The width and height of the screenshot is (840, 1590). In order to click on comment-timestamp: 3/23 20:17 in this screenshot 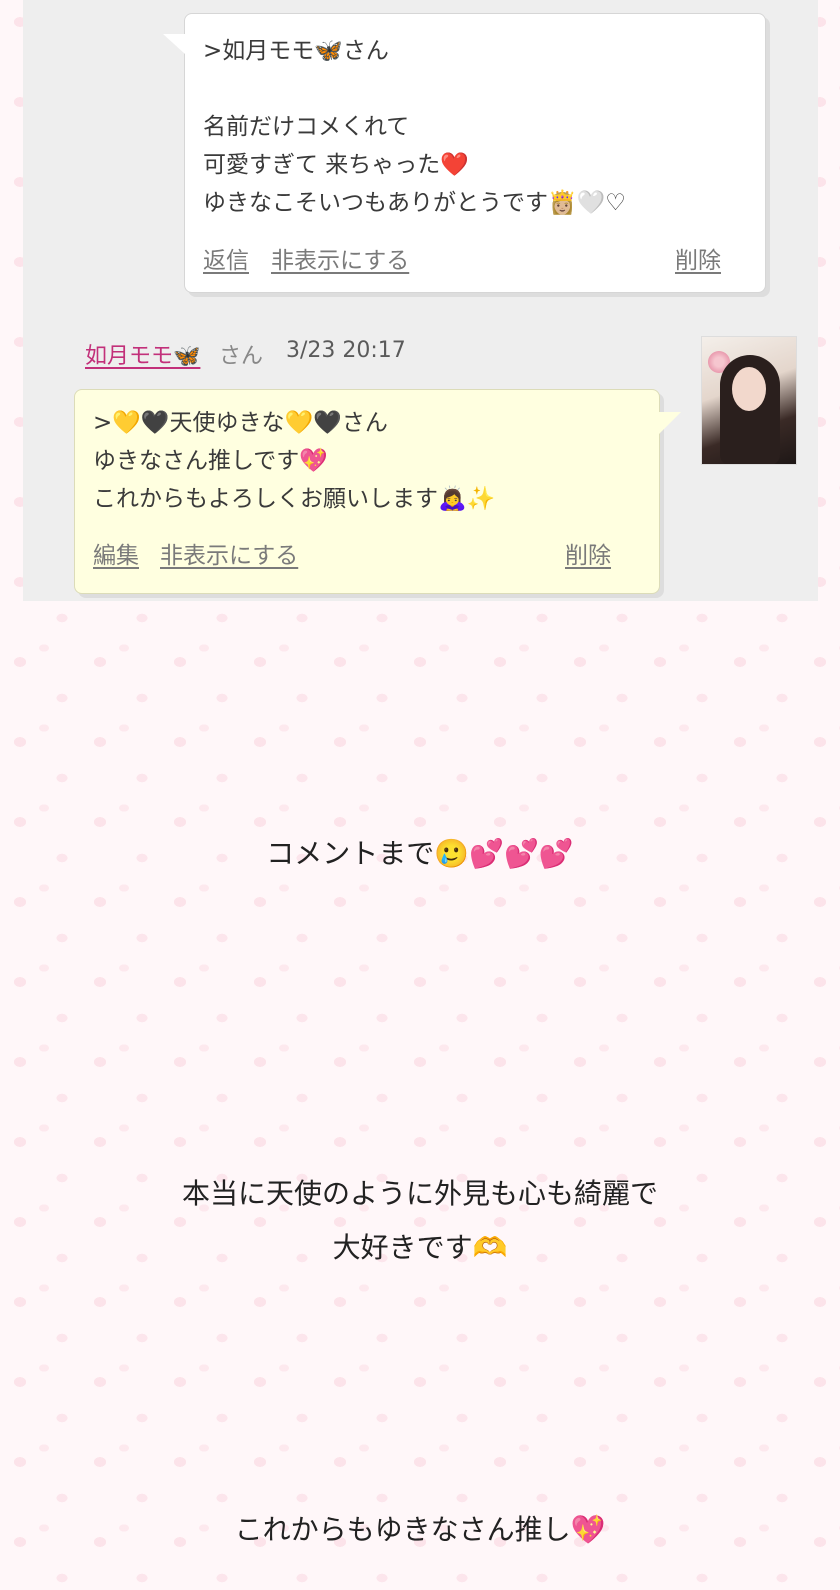, I will do `click(346, 350)`.